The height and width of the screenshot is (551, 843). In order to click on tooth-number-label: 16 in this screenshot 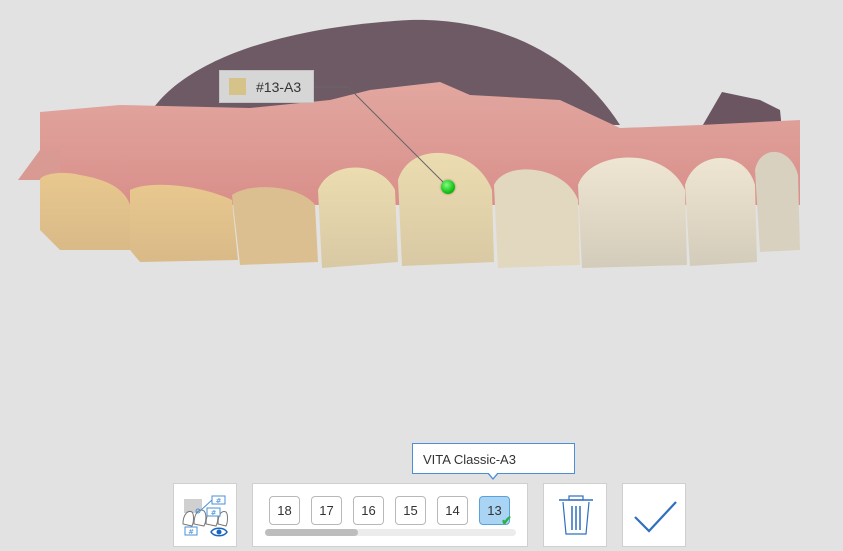, I will do `click(368, 510)`.